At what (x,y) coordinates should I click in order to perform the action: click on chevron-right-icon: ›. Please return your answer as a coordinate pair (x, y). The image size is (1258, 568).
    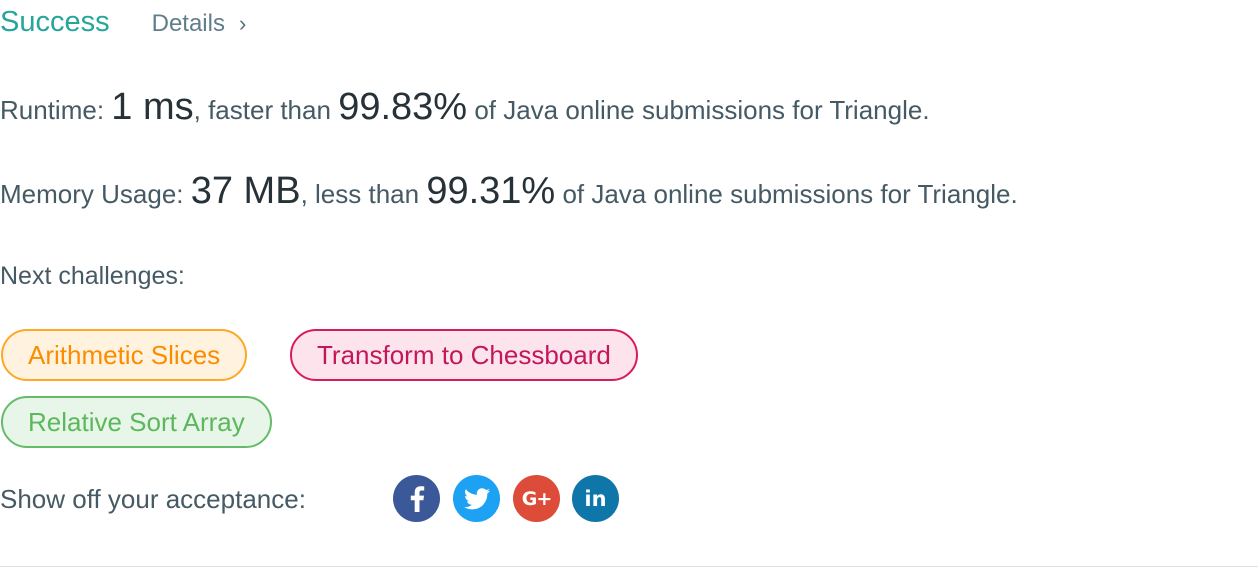
    Looking at the image, I should click on (242, 23).